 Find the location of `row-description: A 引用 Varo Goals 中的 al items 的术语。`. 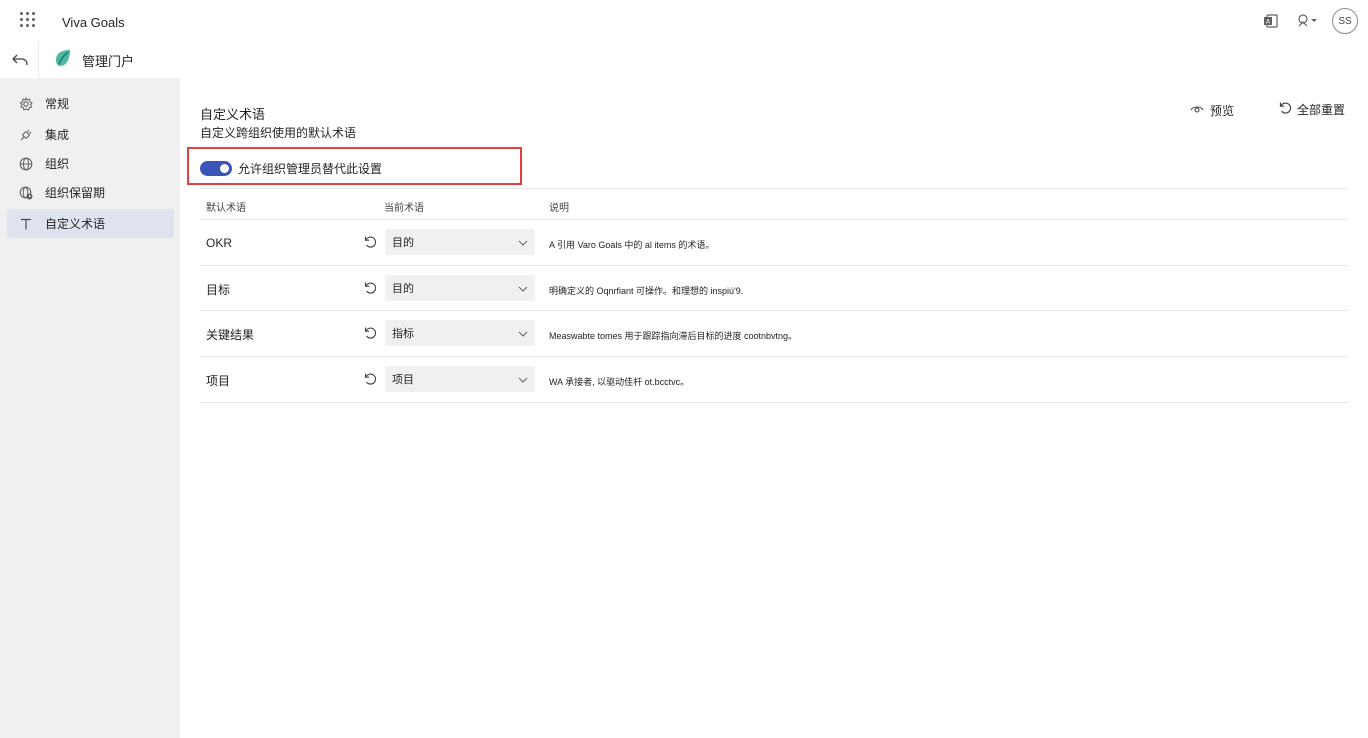

row-description: A 引用 Varo Goals 中的 al items 的术语。 is located at coordinates (632, 245).